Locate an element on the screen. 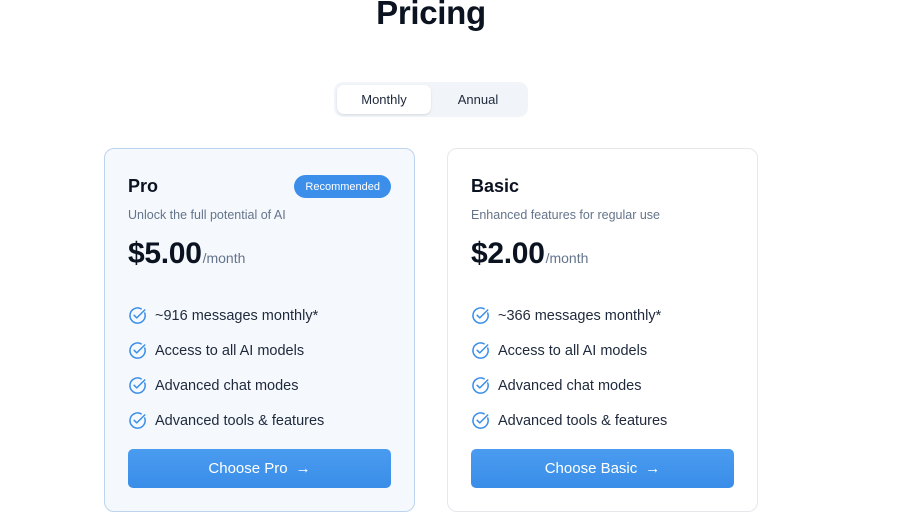  page-title: Pricing is located at coordinates (431, 15).